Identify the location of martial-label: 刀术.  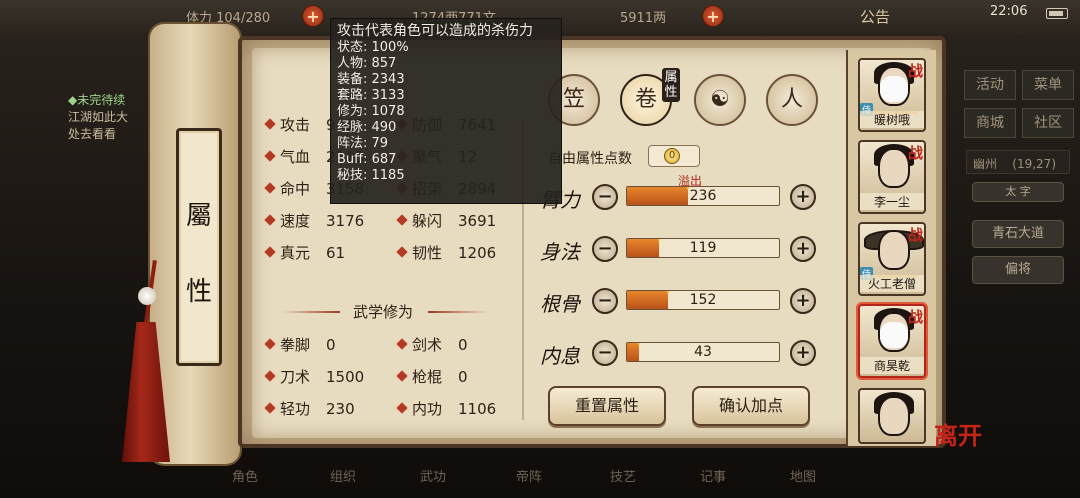
(295, 377).